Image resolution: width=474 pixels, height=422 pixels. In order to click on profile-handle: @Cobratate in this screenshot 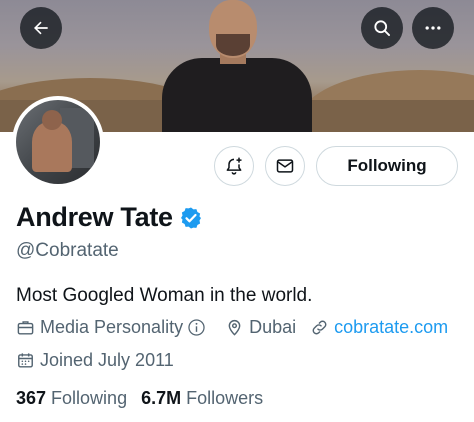, I will do `click(67, 250)`.